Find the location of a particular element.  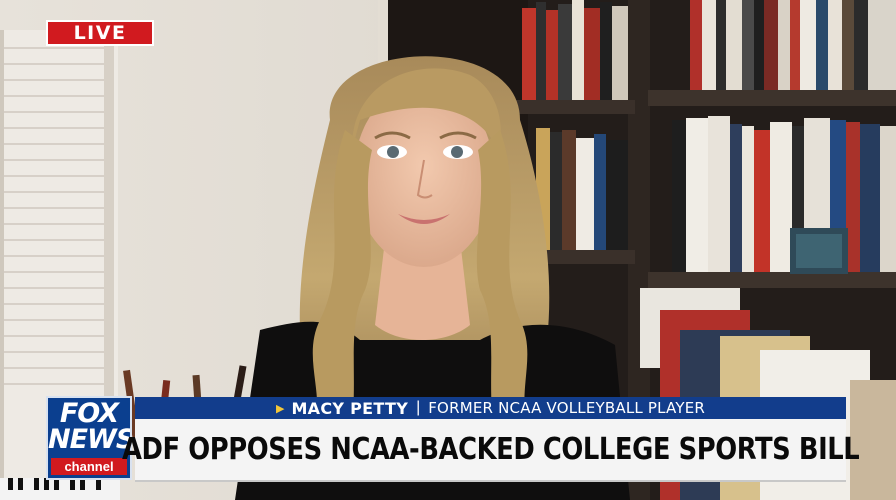

live-label: LIVE is located at coordinates (100, 33).